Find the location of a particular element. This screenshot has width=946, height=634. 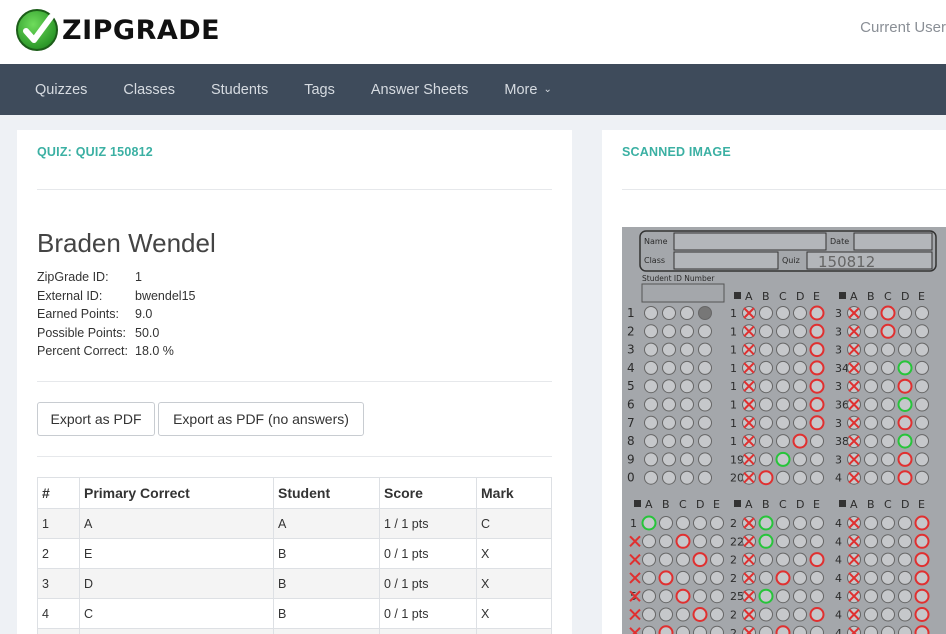

cell-student: B is located at coordinates (326, 583).